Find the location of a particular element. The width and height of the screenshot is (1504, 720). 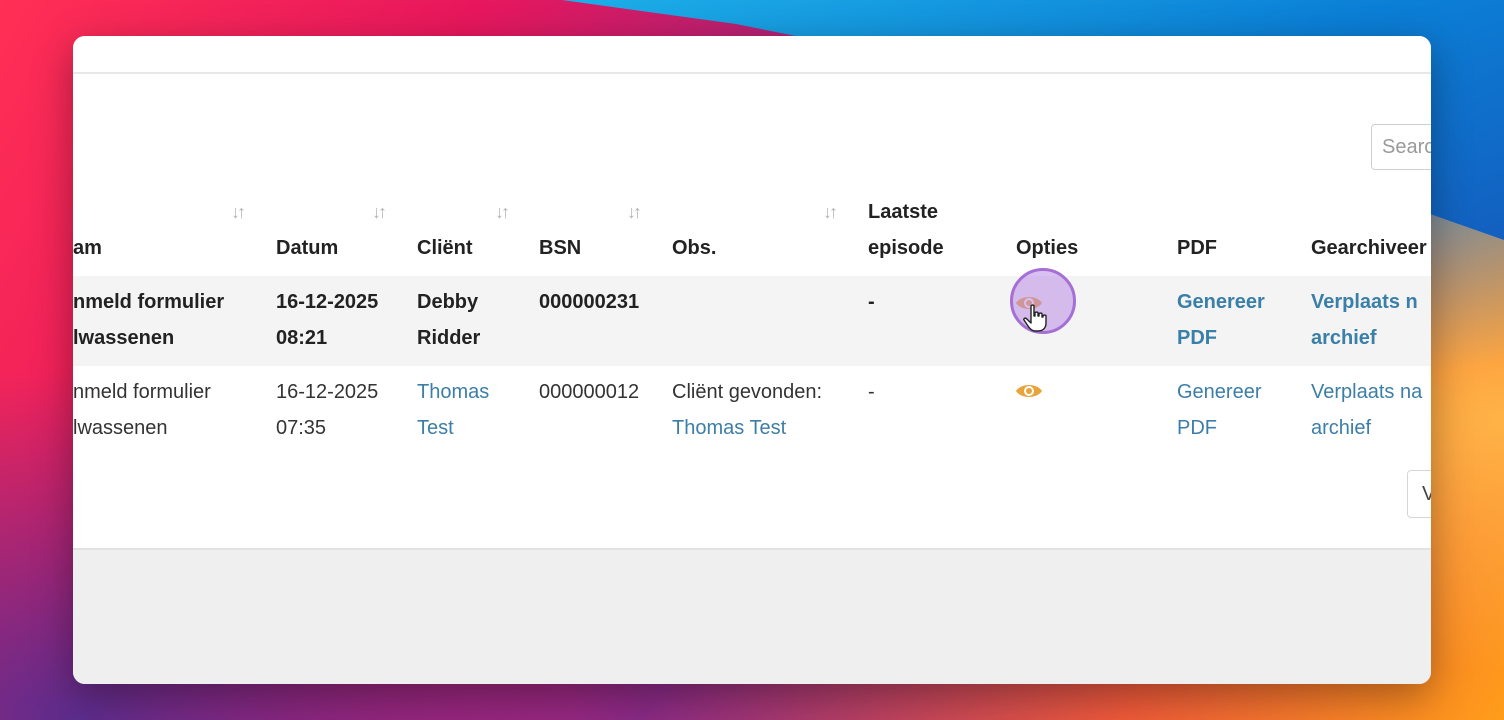

header-opties: Opties is located at coordinates (1047, 248).